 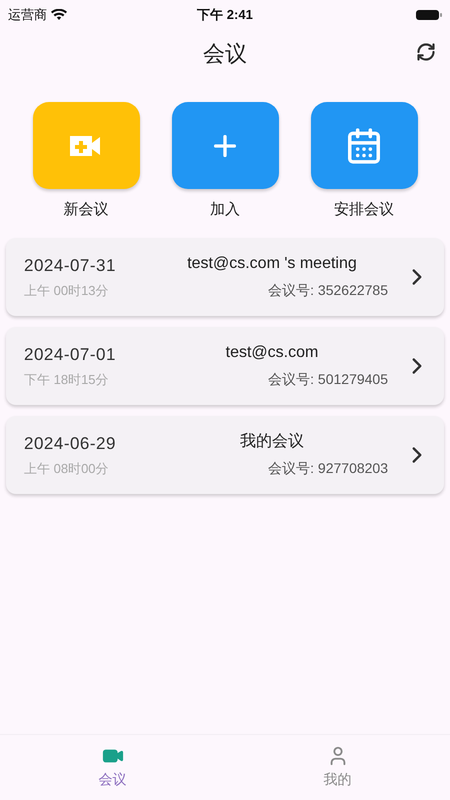 I want to click on calendar-icon, so click(x=364, y=145).